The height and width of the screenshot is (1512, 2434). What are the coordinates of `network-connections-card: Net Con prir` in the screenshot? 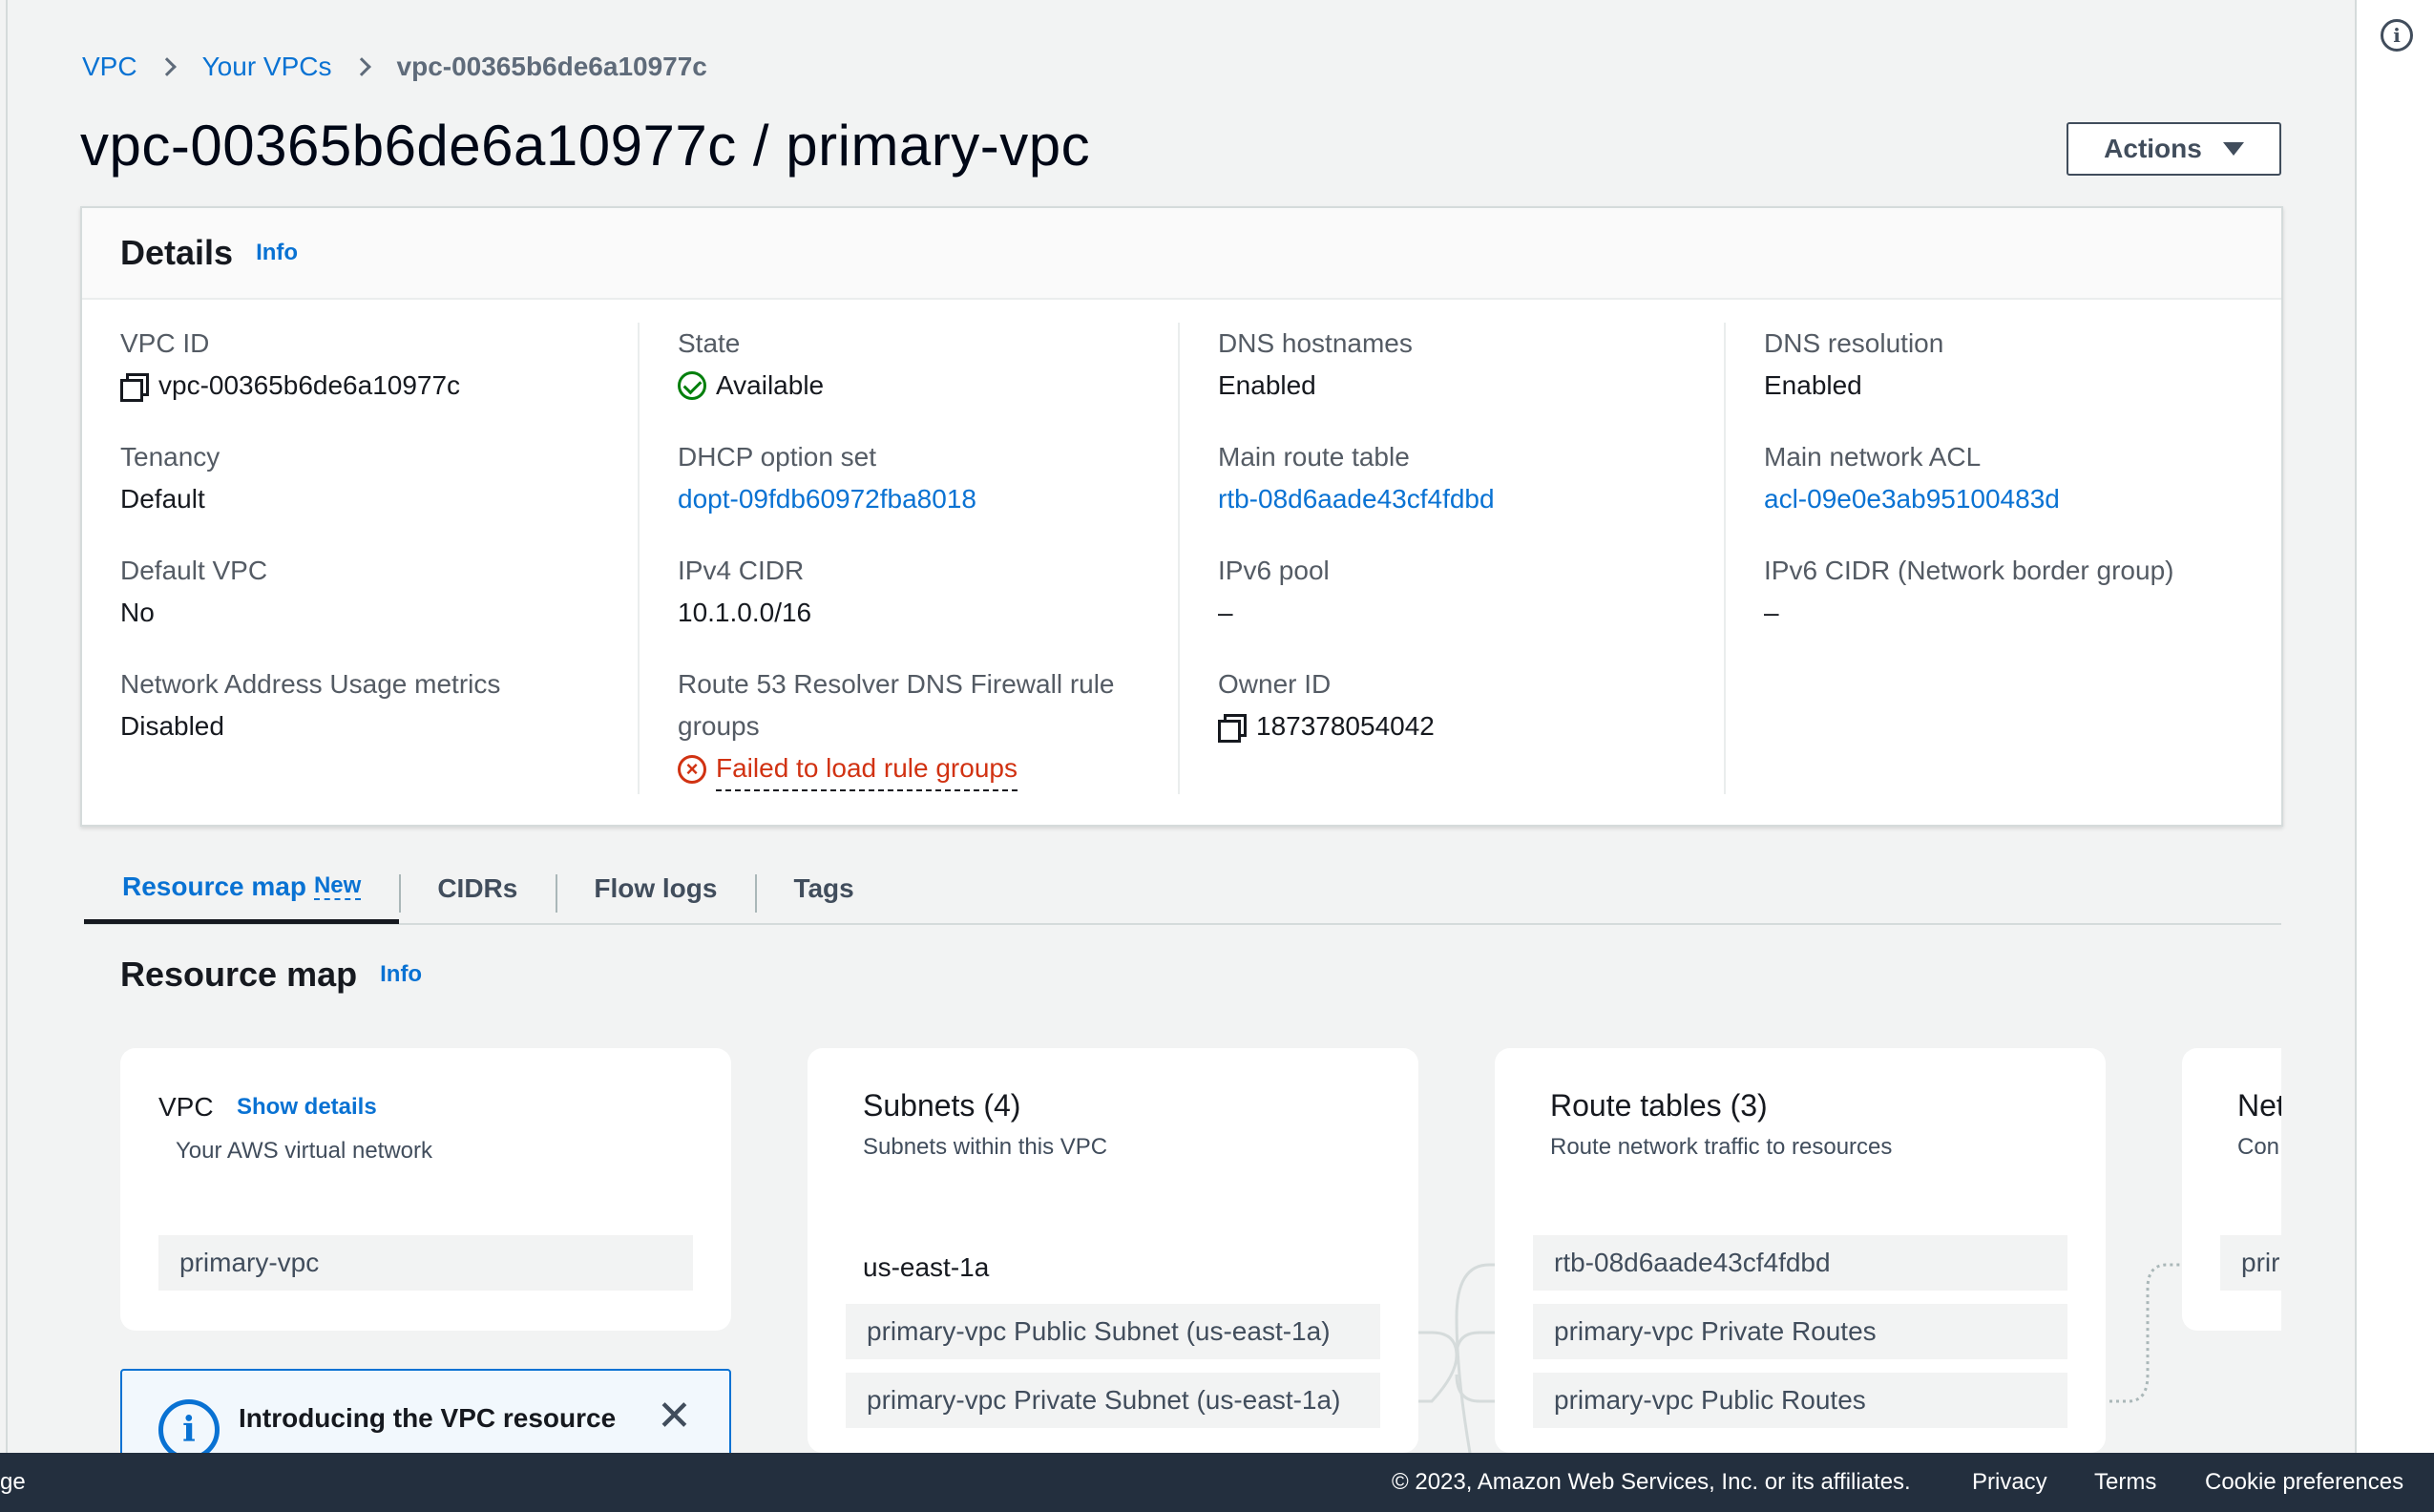 It's located at (2231, 1189).